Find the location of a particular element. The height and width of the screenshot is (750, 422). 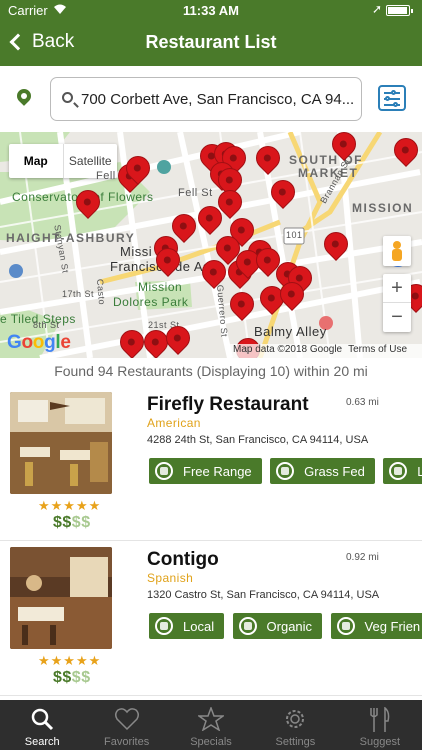

organic-icon is located at coordinates (247, 626).